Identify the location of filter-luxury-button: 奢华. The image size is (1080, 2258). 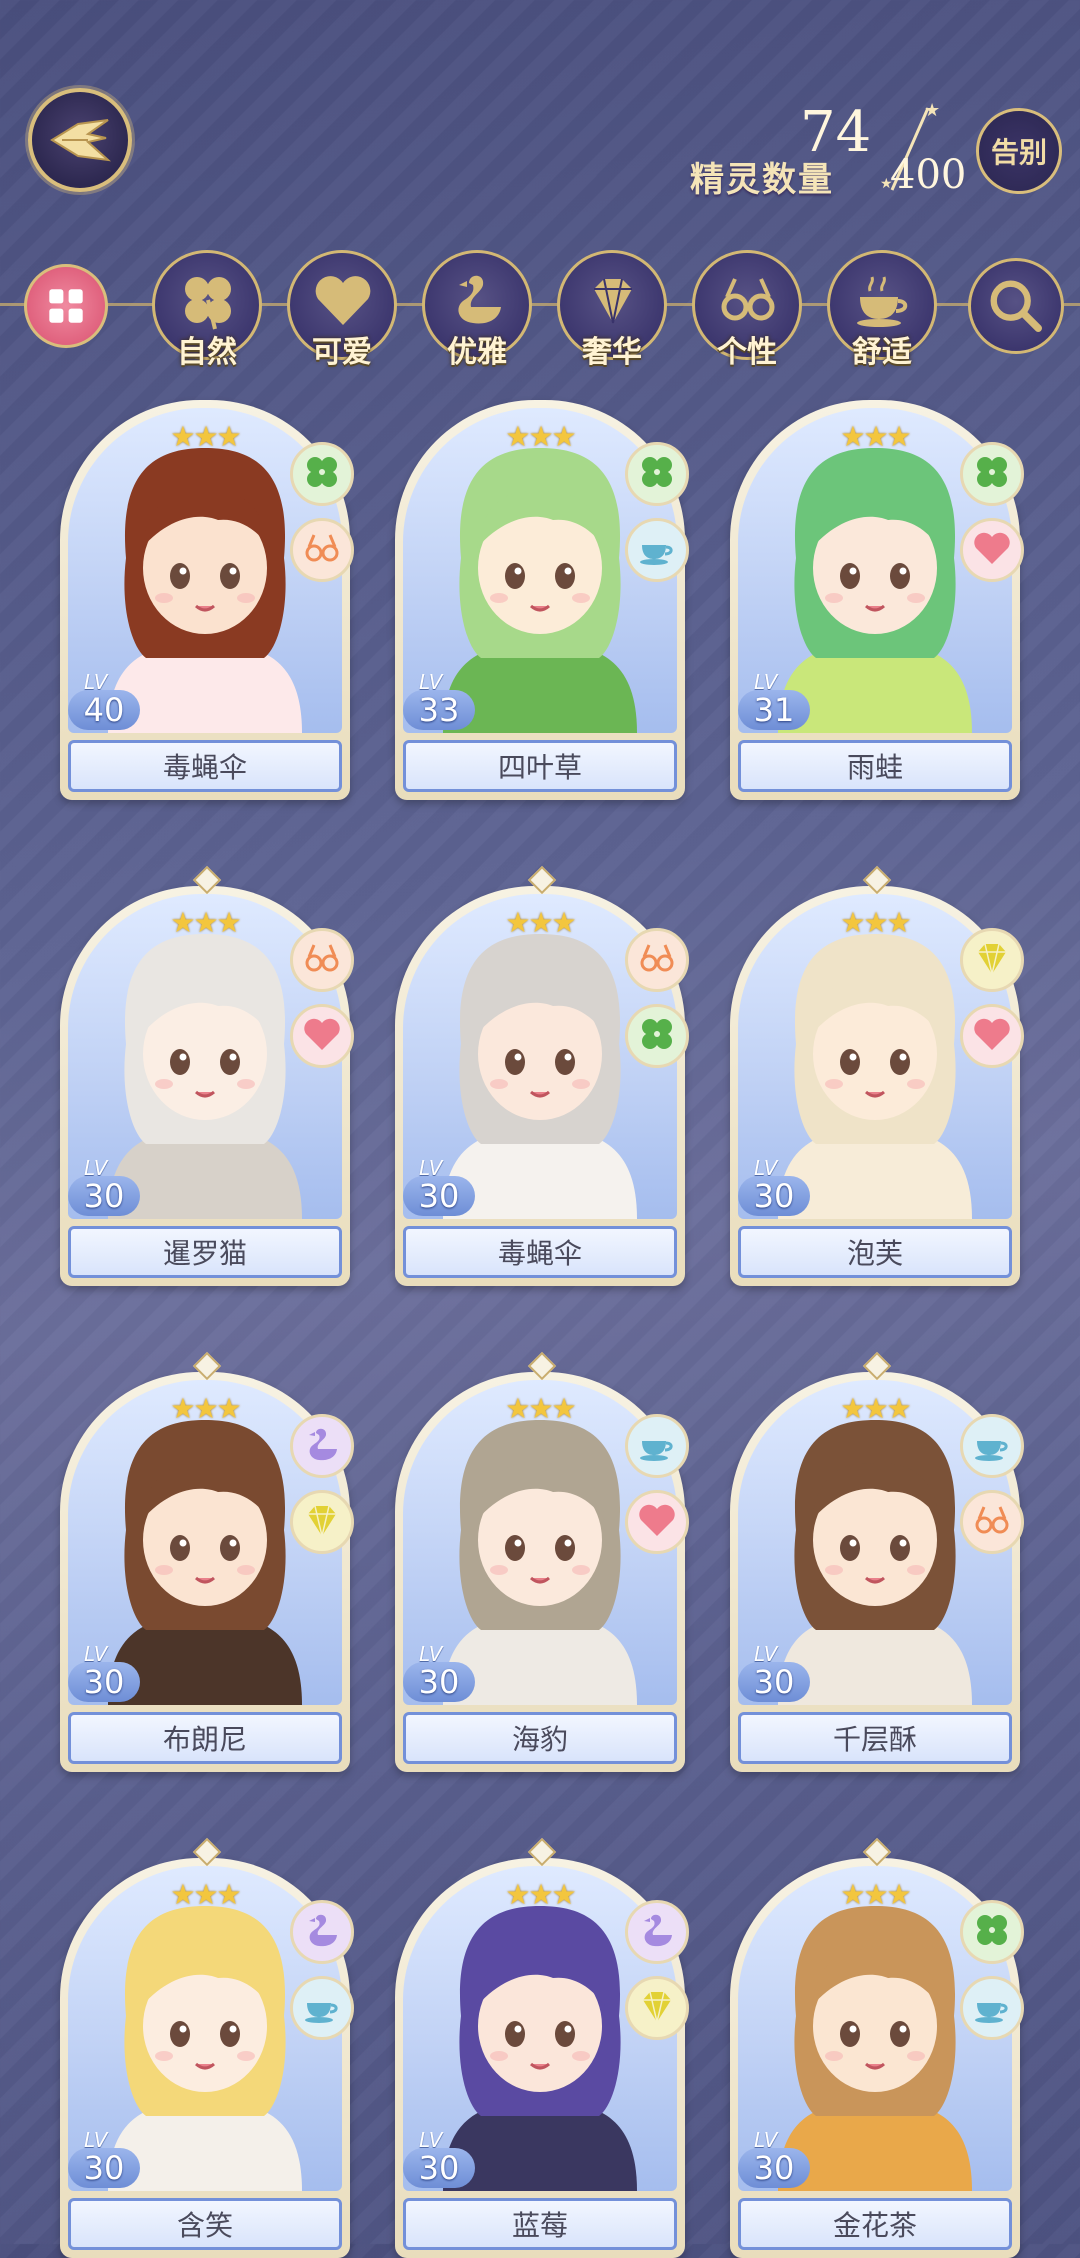
(612, 310).